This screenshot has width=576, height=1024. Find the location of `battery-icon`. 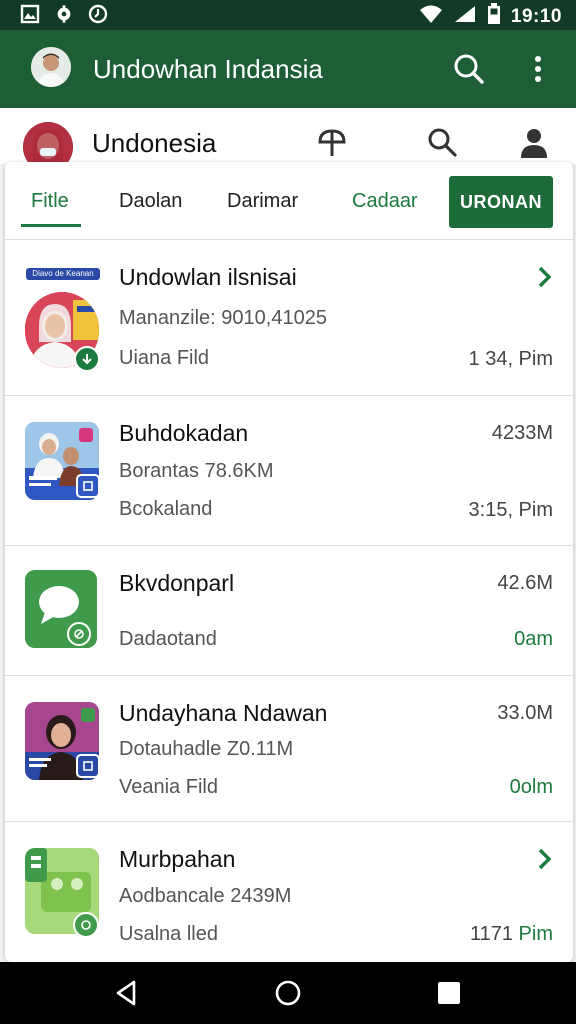

battery-icon is located at coordinates (494, 17).